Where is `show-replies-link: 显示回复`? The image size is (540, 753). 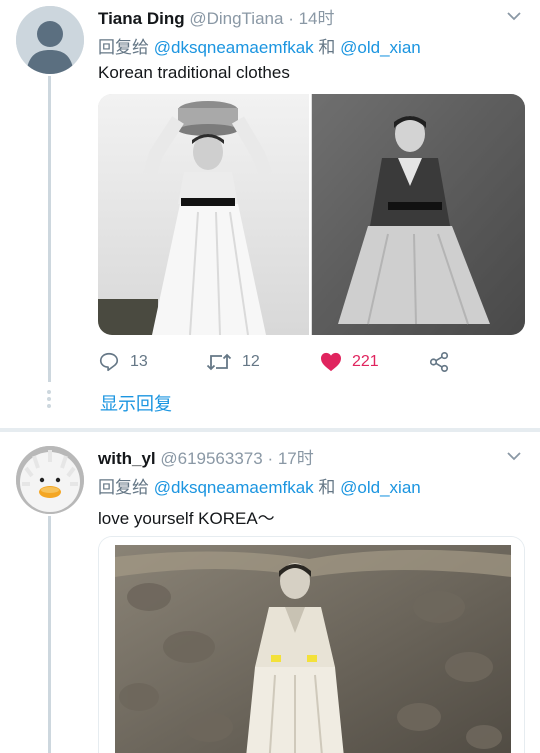
show-replies-link: 显示回复 is located at coordinates (136, 403).